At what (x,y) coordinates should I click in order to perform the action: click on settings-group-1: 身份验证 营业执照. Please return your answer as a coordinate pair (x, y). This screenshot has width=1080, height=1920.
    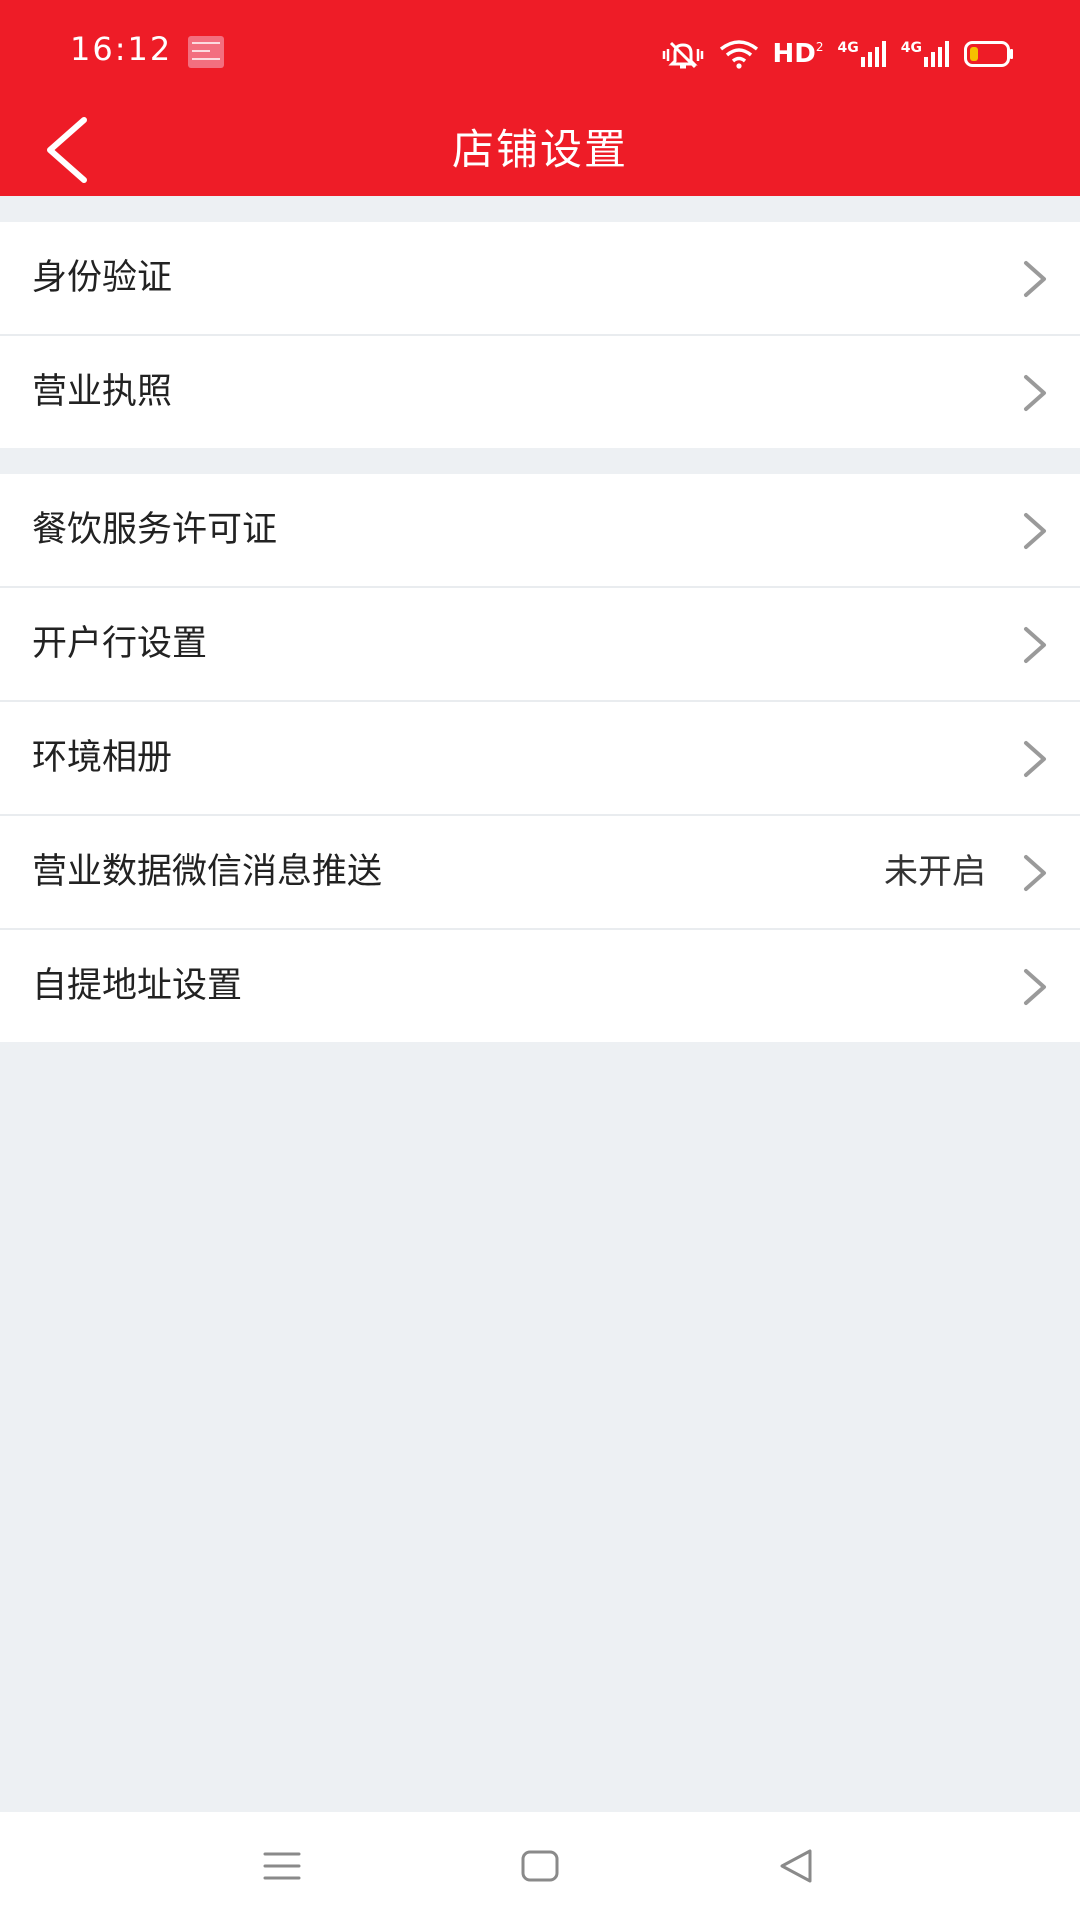
    Looking at the image, I should click on (540, 335).